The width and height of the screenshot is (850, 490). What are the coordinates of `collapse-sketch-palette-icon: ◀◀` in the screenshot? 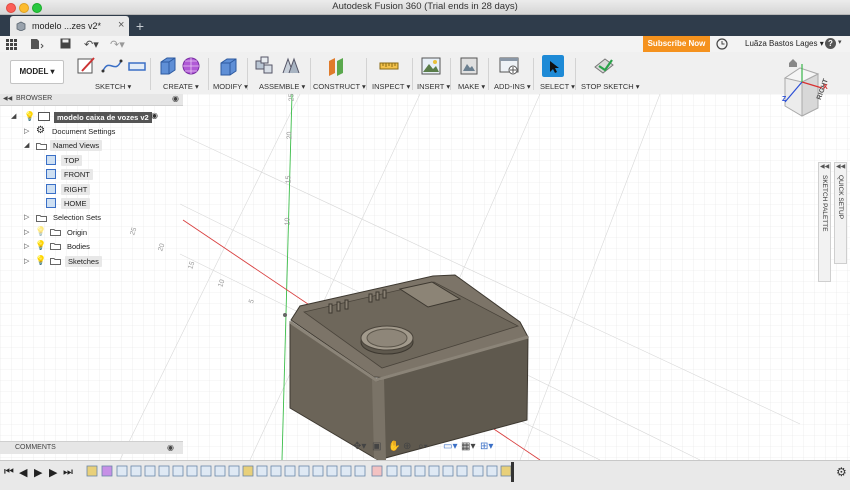 It's located at (824, 166).